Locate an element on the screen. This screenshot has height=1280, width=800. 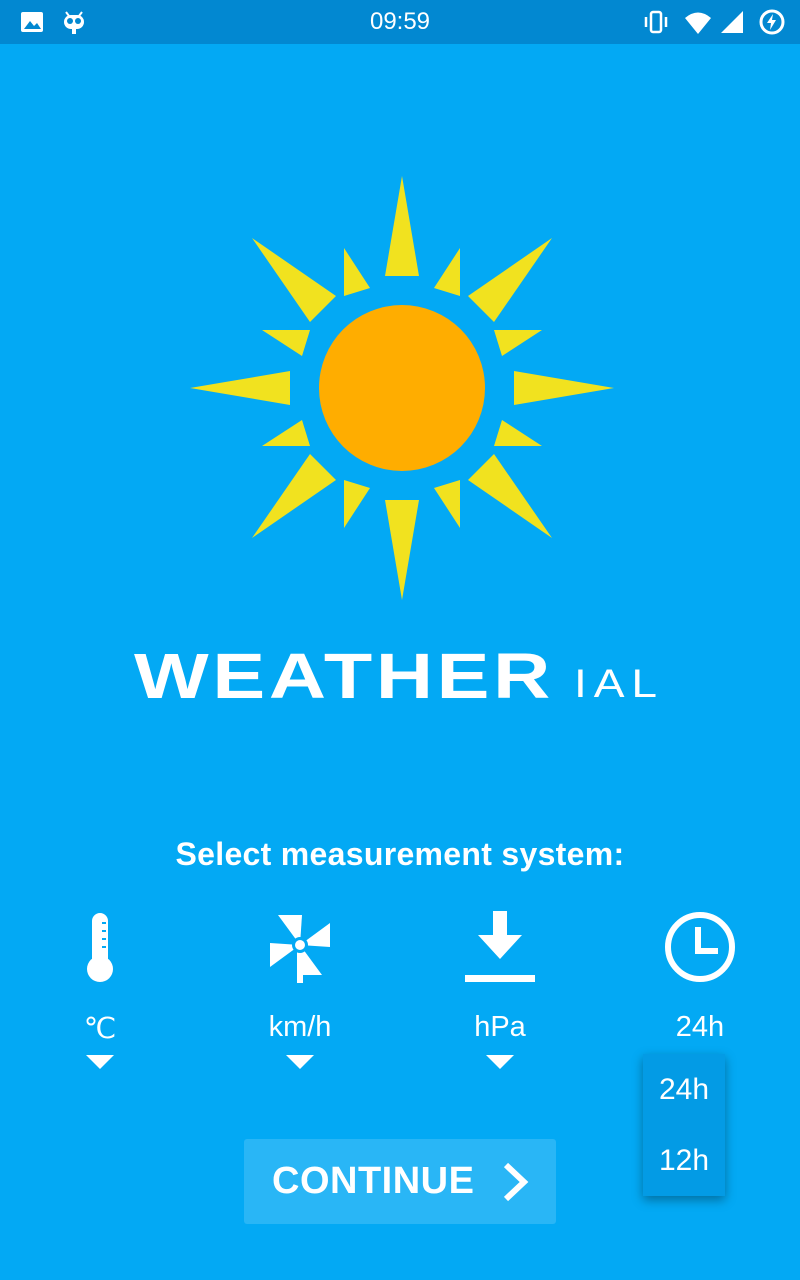
time-format-value: 24h is located at coordinates (700, 1027).